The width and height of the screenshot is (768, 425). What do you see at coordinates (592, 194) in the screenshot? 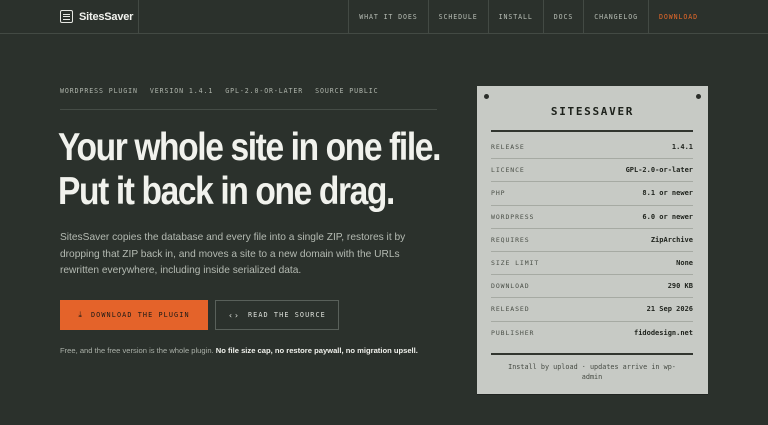
I see `spec-row-php: PHP 8.1 or newer` at bounding box center [592, 194].